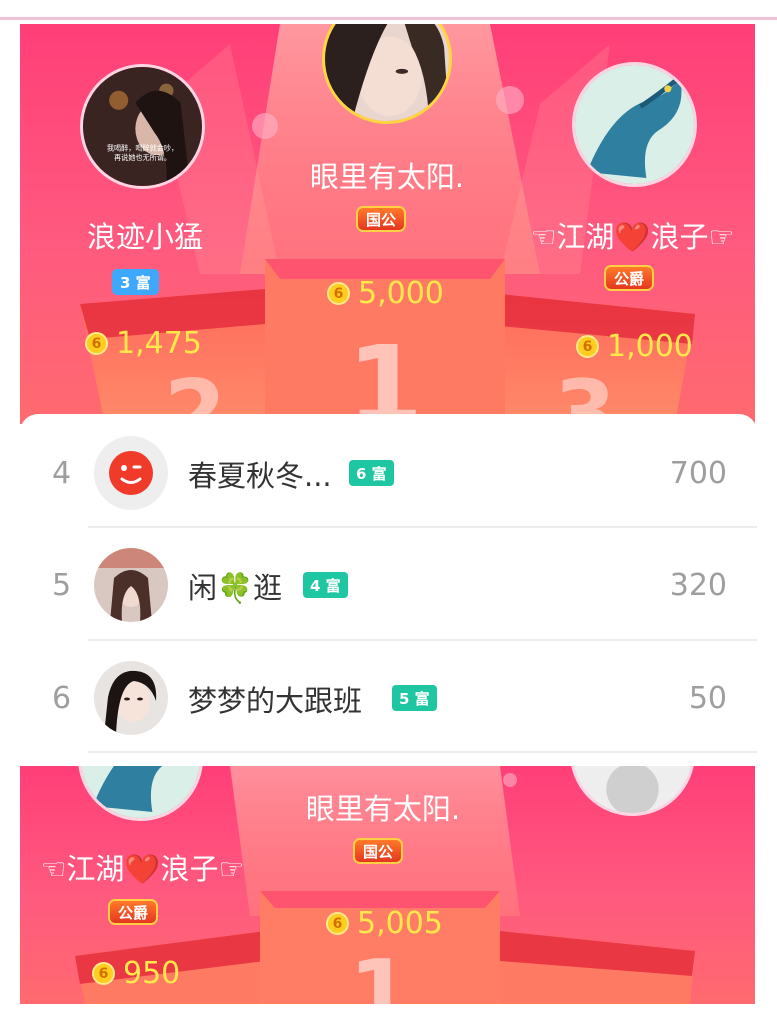 The width and height of the screenshot is (777, 1024). Describe the element at coordinates (707, 698) in the screenshot. I see `user-score: 50` at that location.